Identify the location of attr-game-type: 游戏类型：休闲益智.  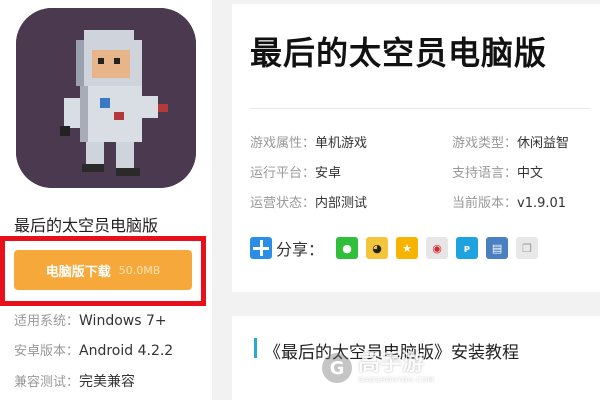
(510, 141).